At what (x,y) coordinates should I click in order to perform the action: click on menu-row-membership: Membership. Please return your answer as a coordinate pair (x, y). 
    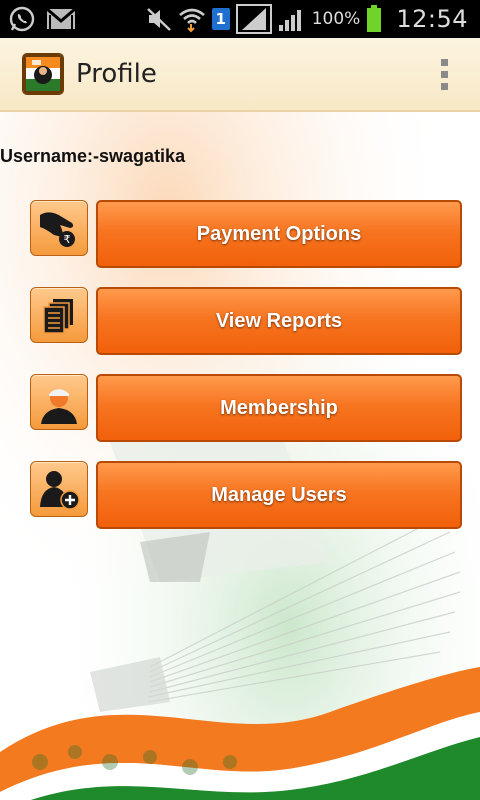
    Looking at the image, I should click on (247, 410).